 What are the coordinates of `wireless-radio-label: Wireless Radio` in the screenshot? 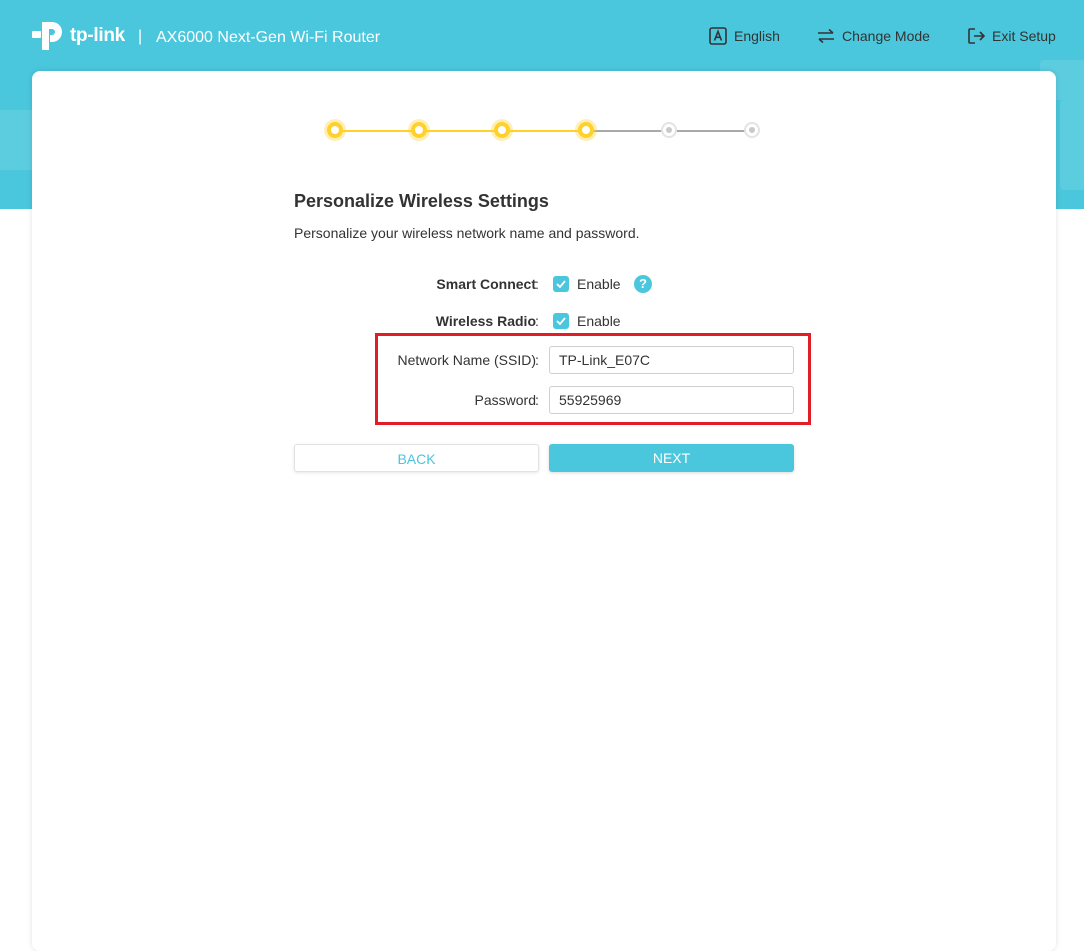 It's located at (485, 321).